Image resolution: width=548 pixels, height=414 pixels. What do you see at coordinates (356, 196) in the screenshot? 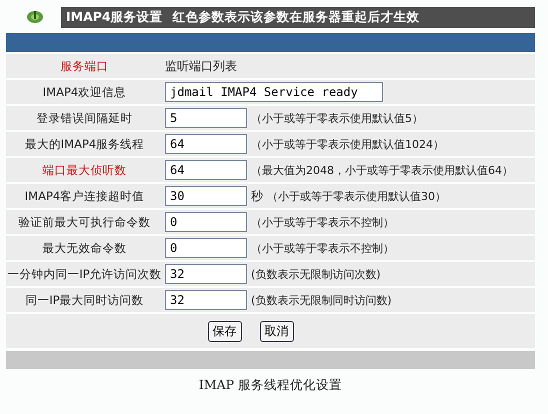
I see `hint-text: （小于或等于零表示使用默认值30）` at bounding box center [356, 196].